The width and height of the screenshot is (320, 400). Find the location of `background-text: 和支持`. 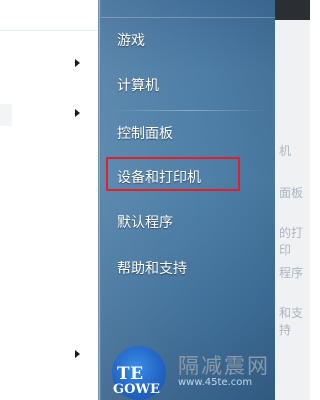

background-text: 和支持 is located at coordinates (291, 321).